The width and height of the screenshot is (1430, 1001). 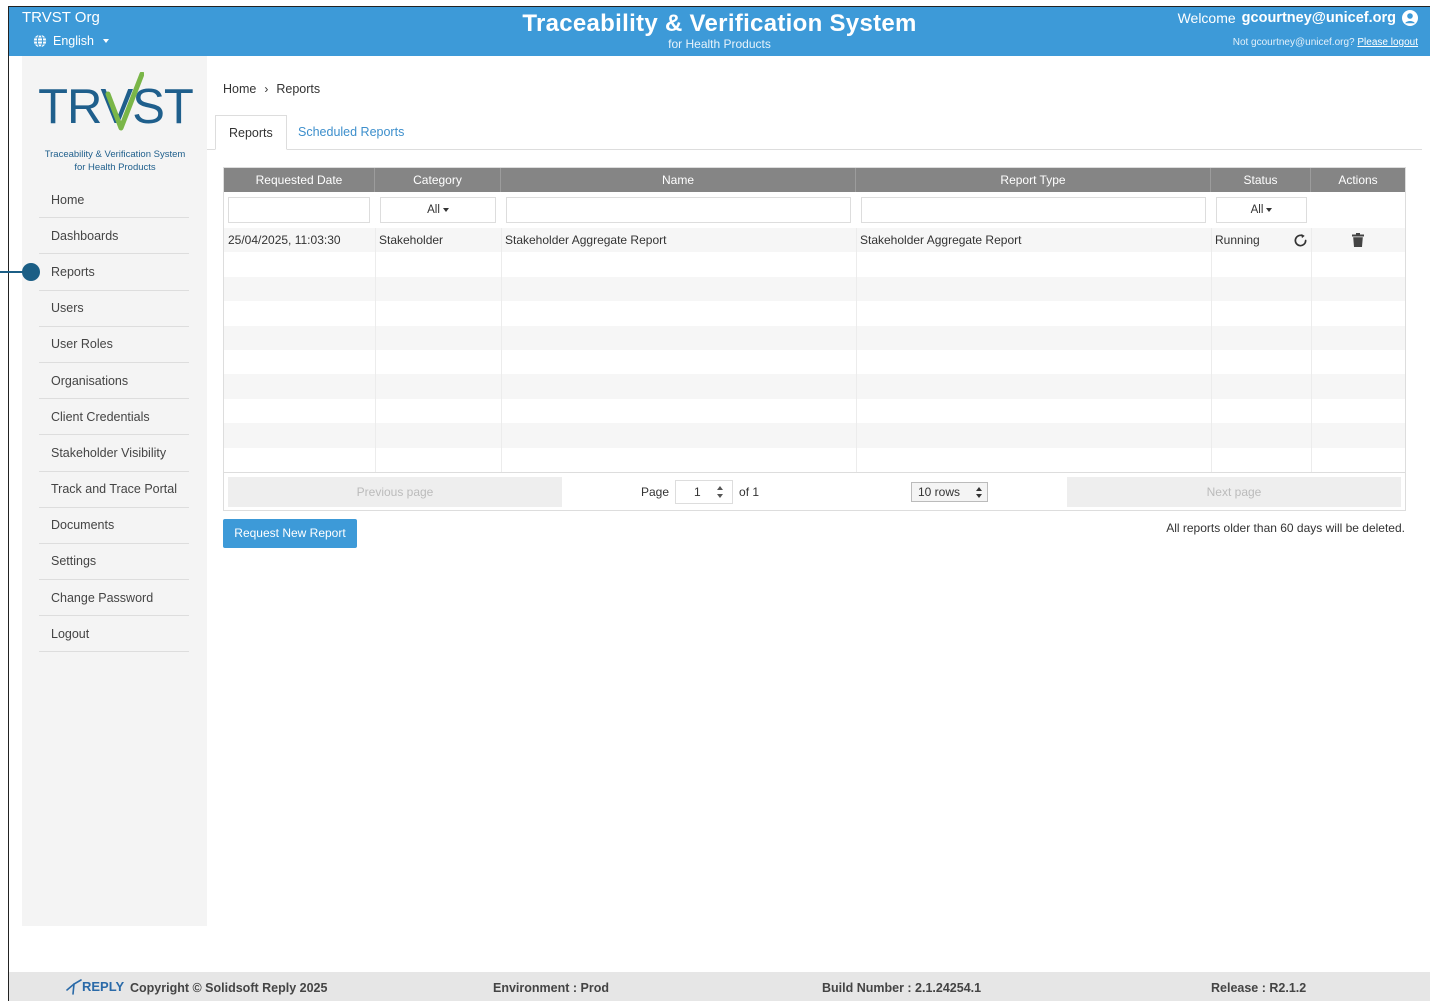 What do you see at coordinates (284, 240) in the screenshot?
I see `cell-requested-date: 25/04/2025, 11:03:30` at bounding box center [284, 240].